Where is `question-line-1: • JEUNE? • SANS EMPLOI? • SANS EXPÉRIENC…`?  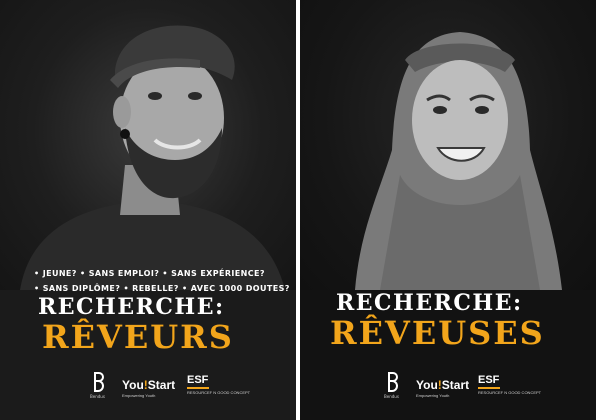 question-line-1: • JEUNE? • SANS EMPLOI? • SANS EXPÉRIENC… is located at coordinates (149, 273).